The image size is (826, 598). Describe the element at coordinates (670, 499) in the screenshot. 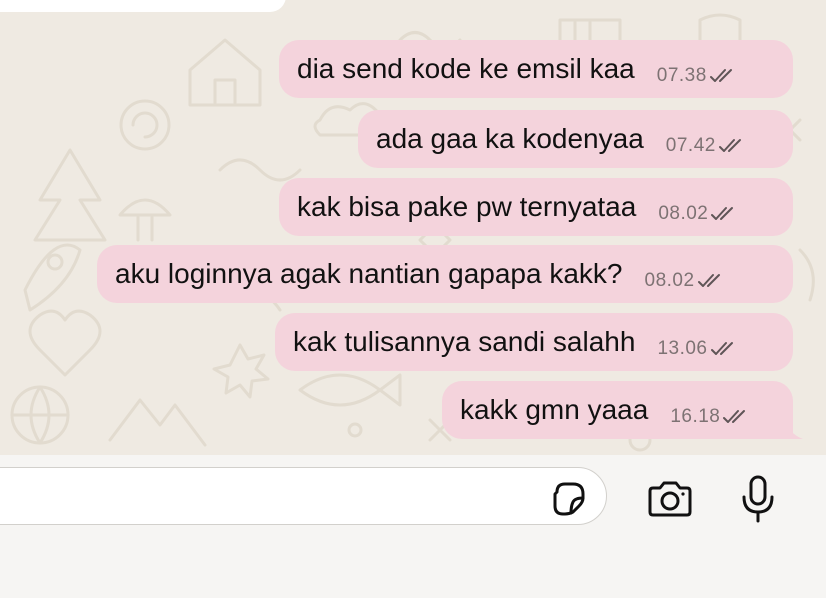

I see `camera-icon` at that location.